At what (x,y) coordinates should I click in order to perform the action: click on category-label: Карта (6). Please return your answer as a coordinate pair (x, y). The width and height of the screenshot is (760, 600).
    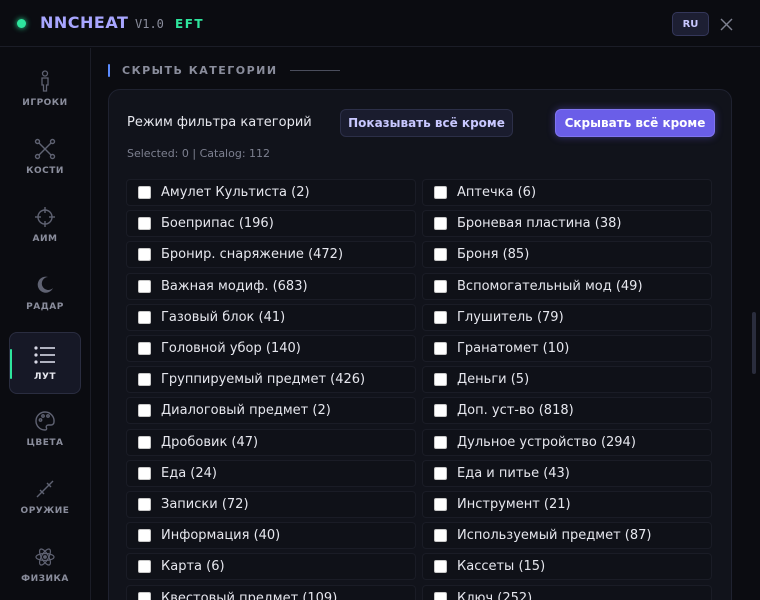
    Looking at the image, I should click on (193, 567).